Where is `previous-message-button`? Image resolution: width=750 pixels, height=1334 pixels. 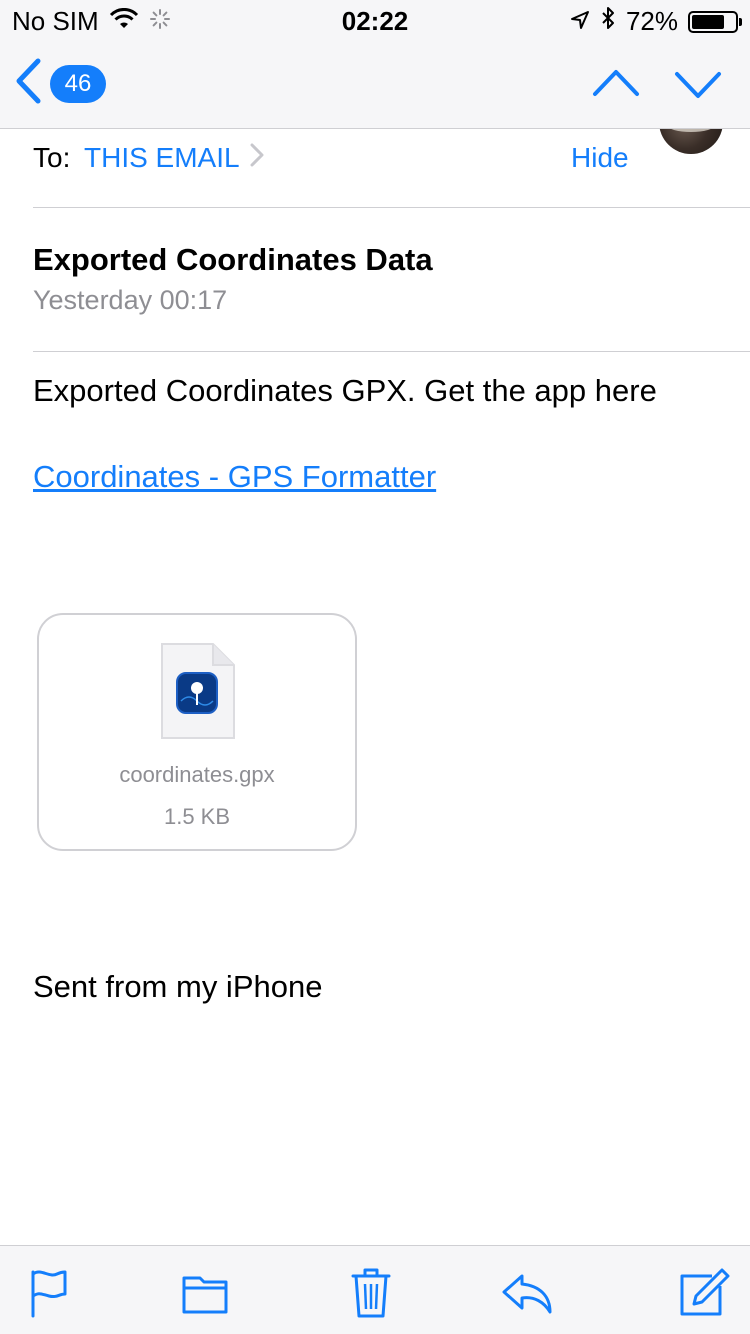
previous-message-button is located at coordinates (616, 84).